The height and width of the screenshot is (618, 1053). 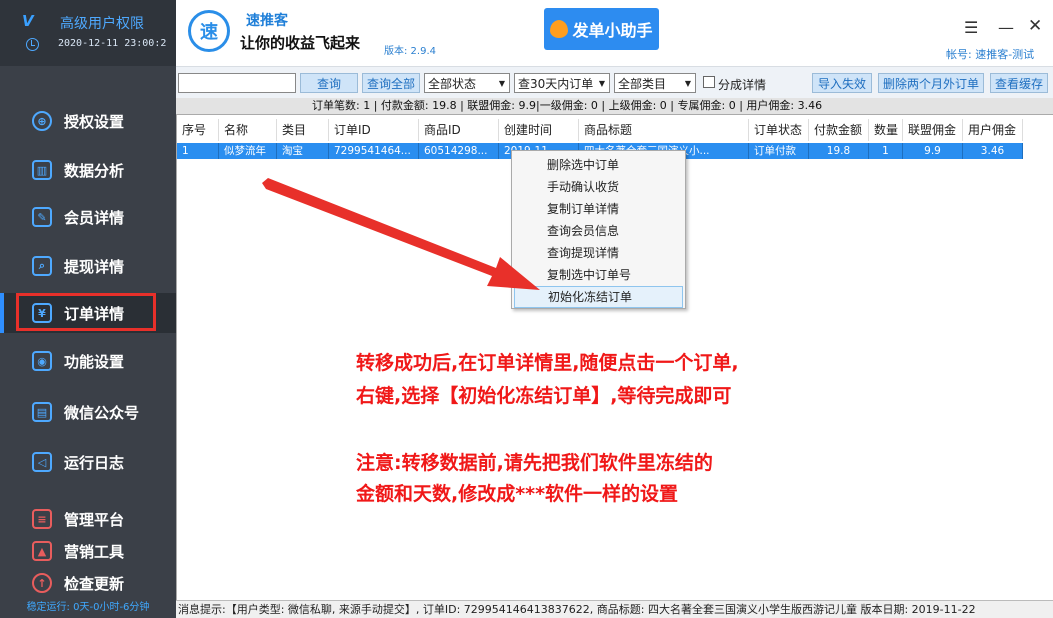 I want to click on sidebar-item-auth-settings: ⊕ 授权设置, so click(x=88, y=121).